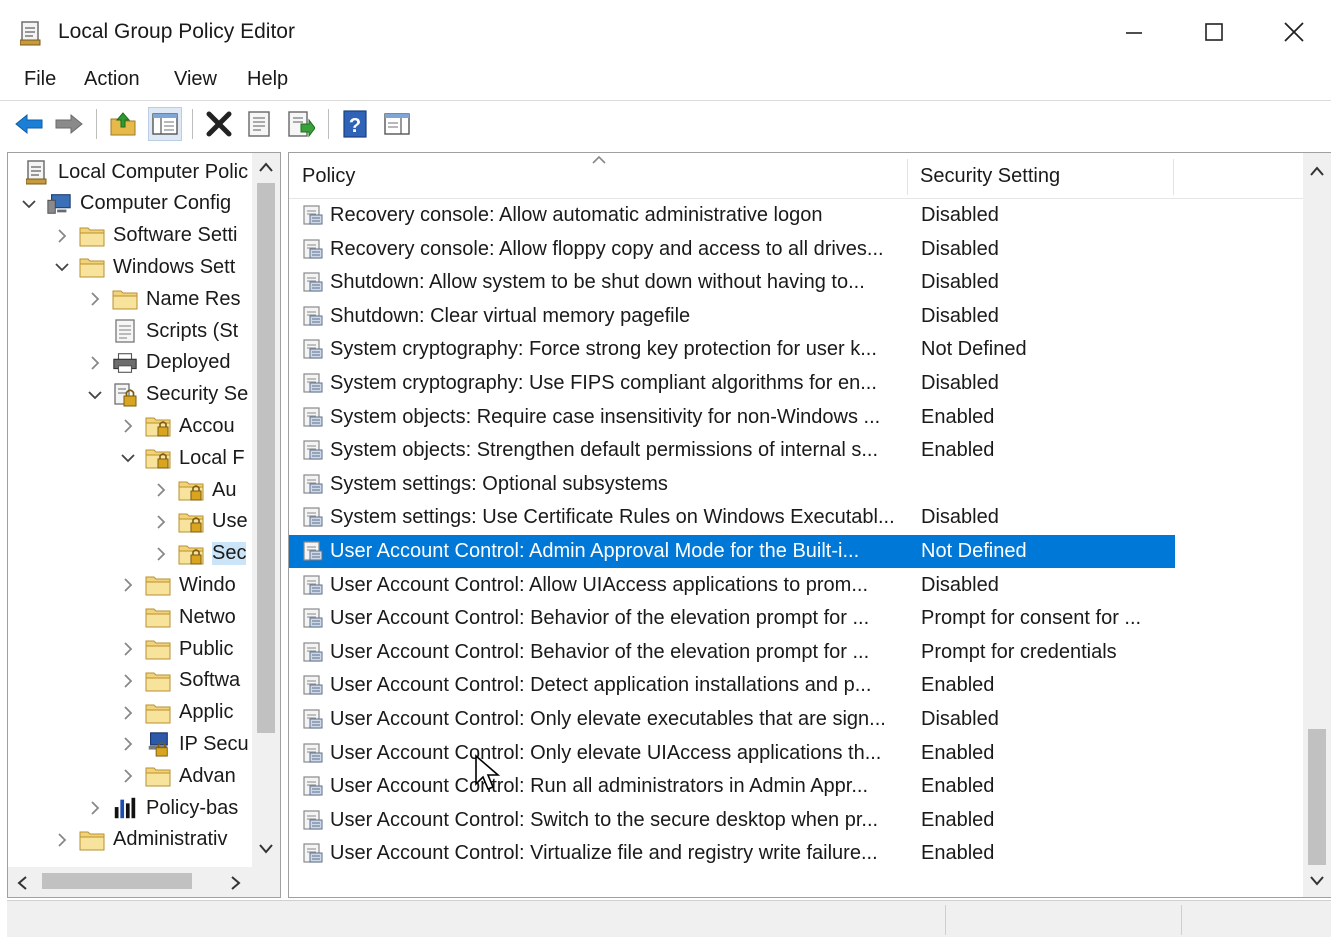 The width and height of the screenshot is (1331, 937). I want to click on up-one-level-button, so click(123, 124).